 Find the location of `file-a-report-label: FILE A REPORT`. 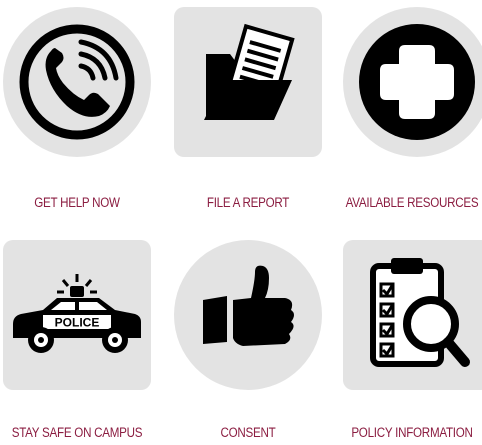

file-a-report-label: FILE A REPORT is located at coordinates (248, 202).